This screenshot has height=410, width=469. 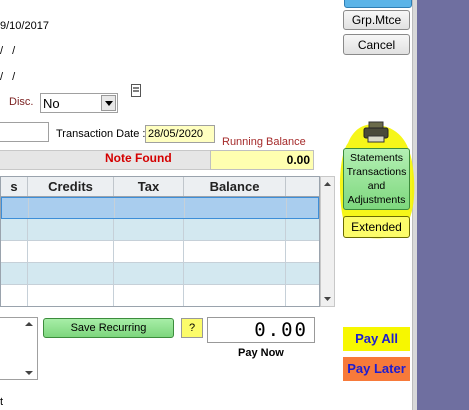 I want to click on blank-date-field-1: / /, so click(x=9, y=51).